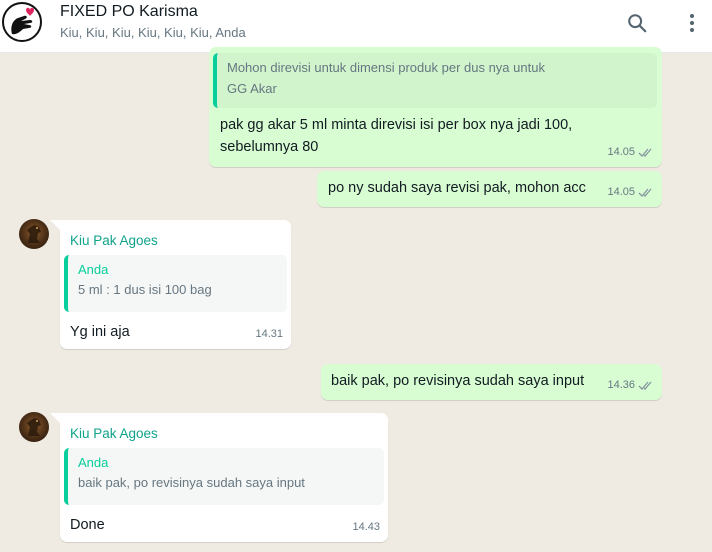 The image size is (712, 552). I want to click on message-text: Done, so click(87, 525).